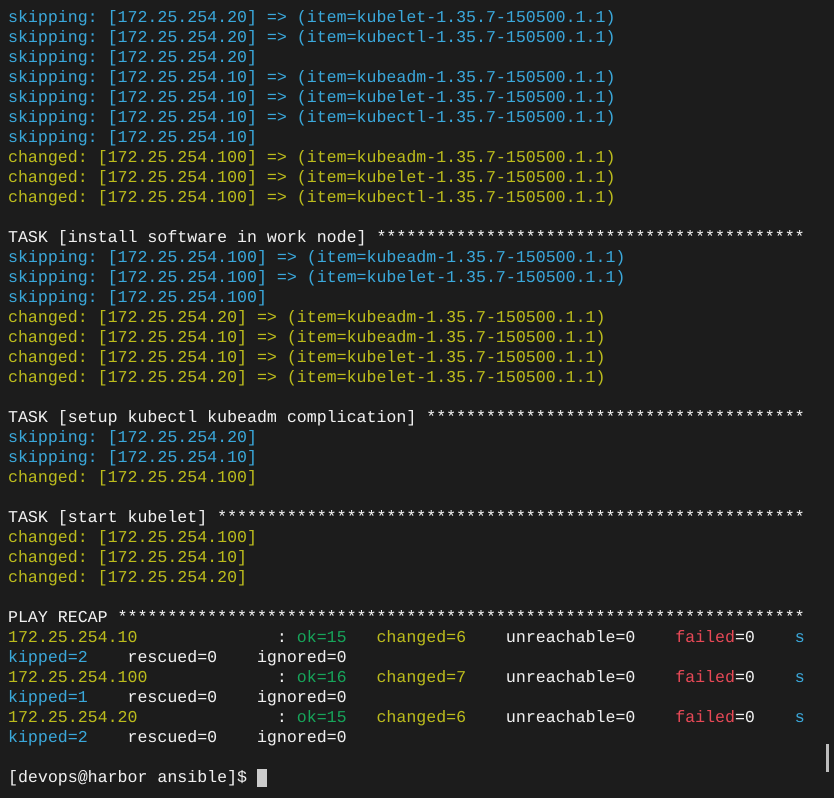  What do you see at coordinates (312, 37) in the screenshot?
I see `terminal-line: skipping: [172.25.254.20] => (item=kubectl-1.35.7-150500.1.1)` at bounding box center [312, 37].